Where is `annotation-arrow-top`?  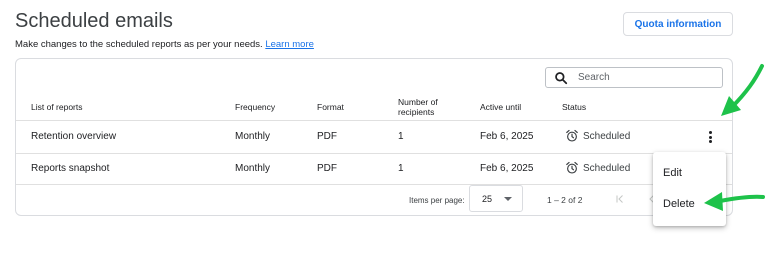 annotation-arrow-top is located at coordinates (742, 90).